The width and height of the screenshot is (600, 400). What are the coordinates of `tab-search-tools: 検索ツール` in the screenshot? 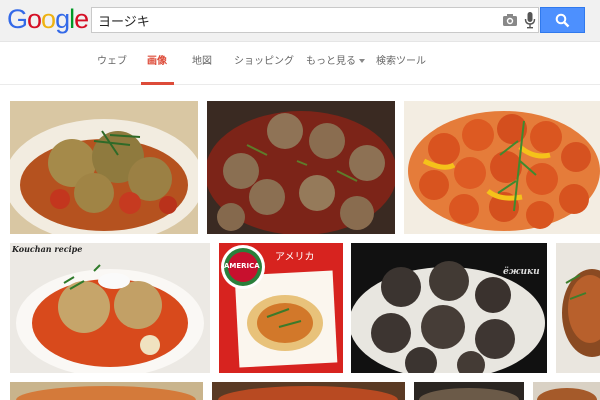 It's located at (401, 62).